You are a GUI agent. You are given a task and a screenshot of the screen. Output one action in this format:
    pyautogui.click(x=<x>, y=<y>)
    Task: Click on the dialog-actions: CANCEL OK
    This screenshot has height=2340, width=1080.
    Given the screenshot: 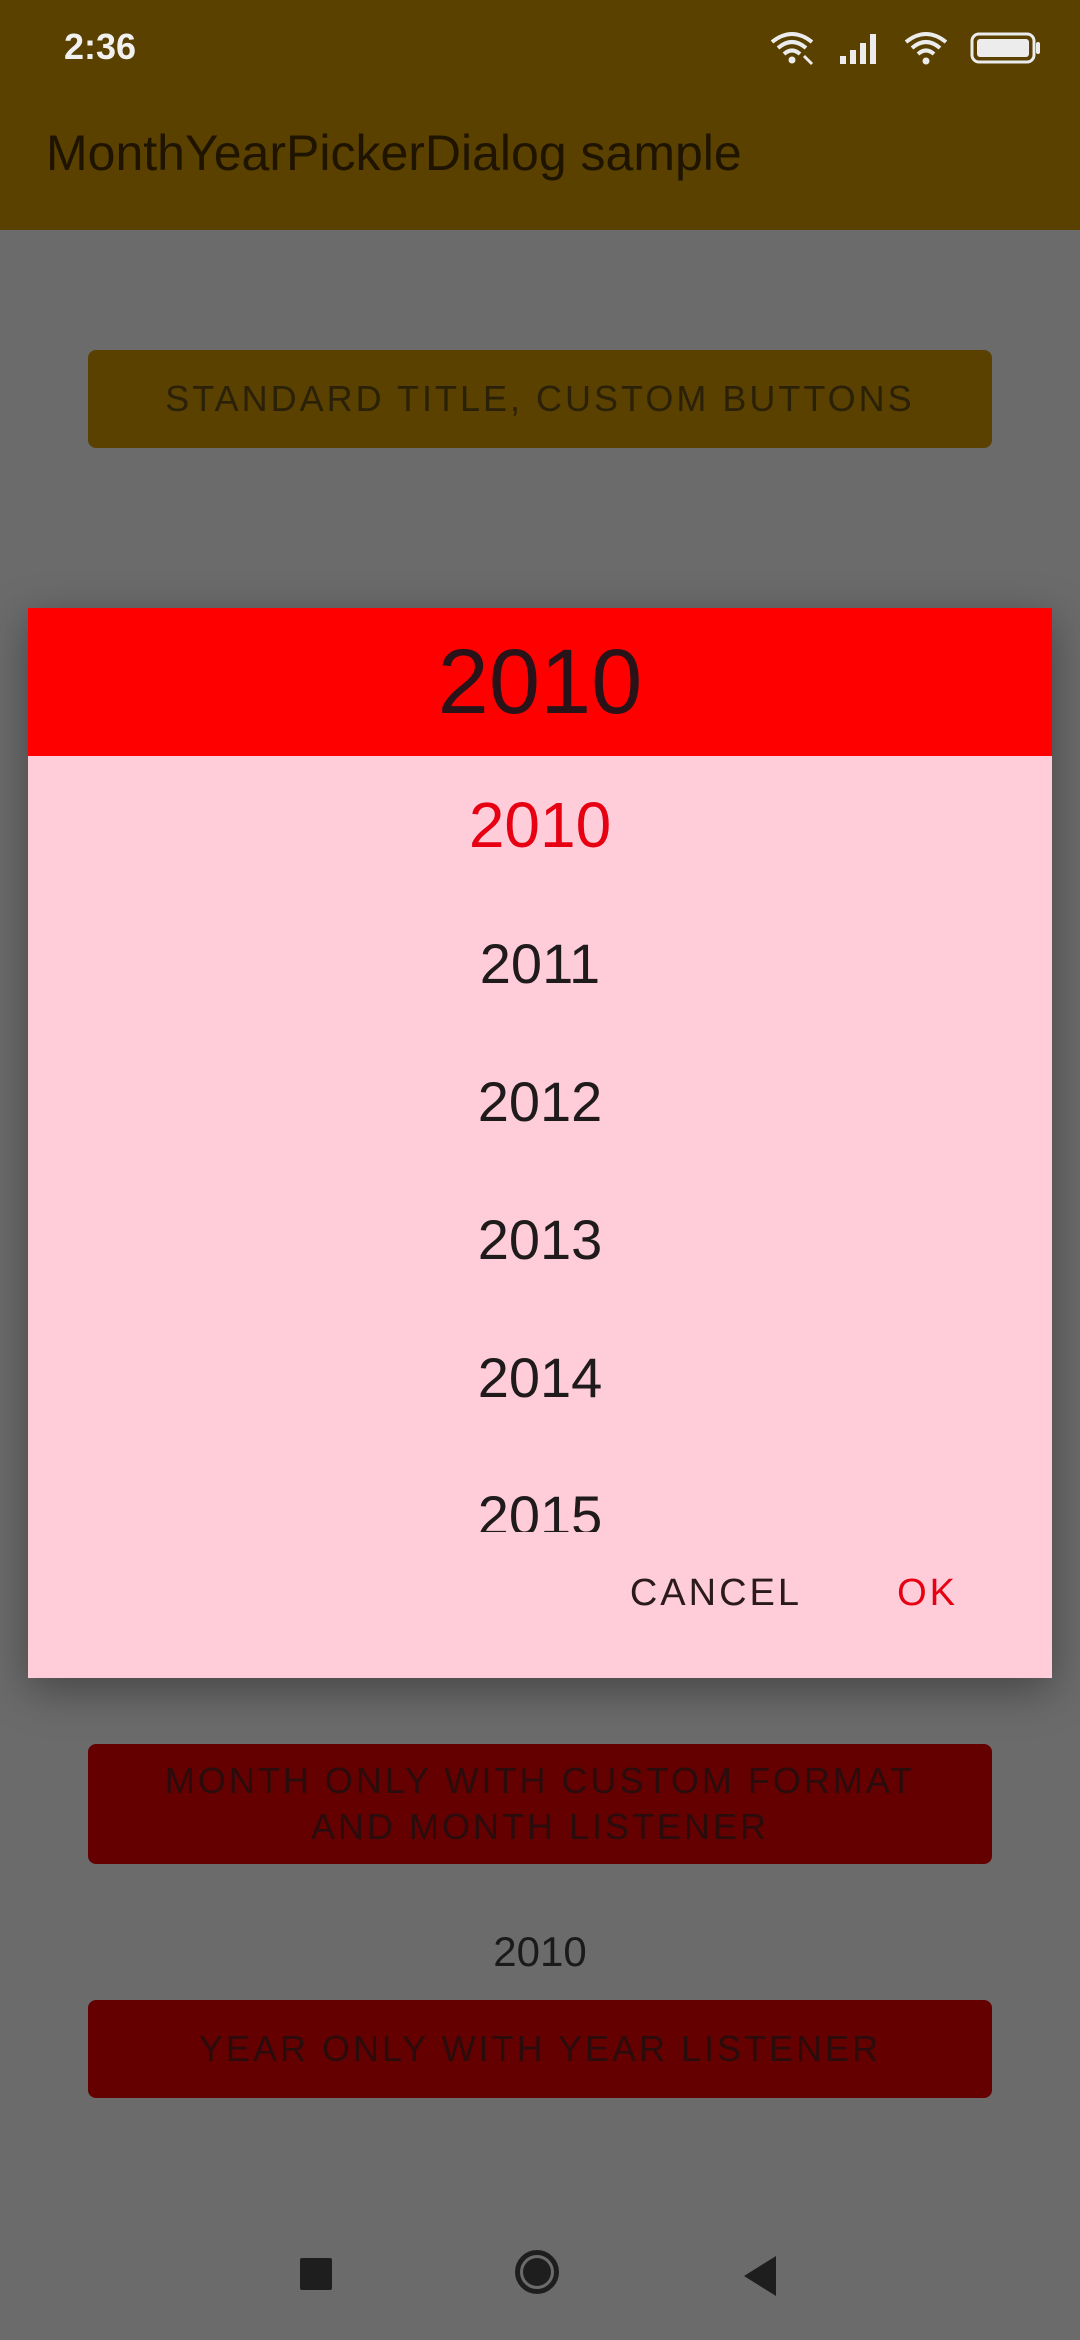 What is the action you would take?
    pyautogui.click(x=540, y=1603)
    